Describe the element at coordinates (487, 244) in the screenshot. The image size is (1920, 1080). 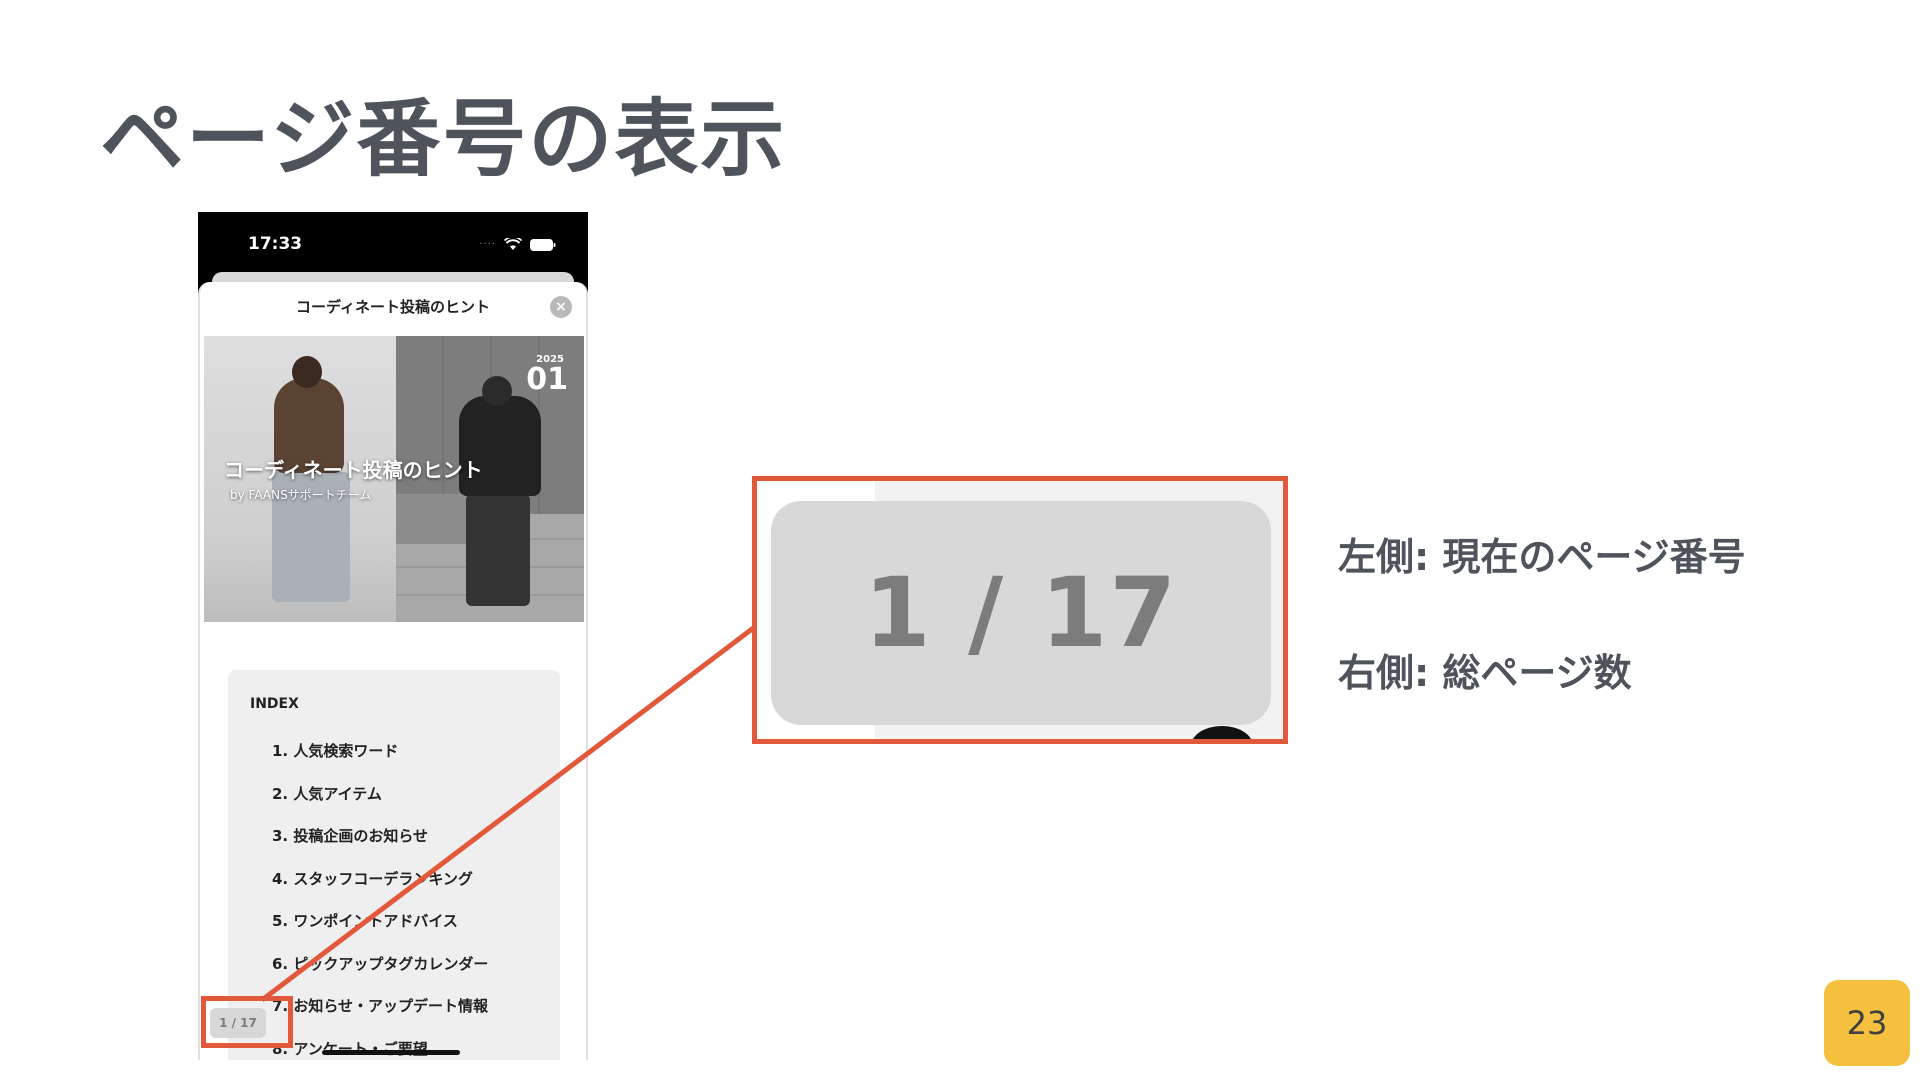
I see `signal-icon: ····` at that location.